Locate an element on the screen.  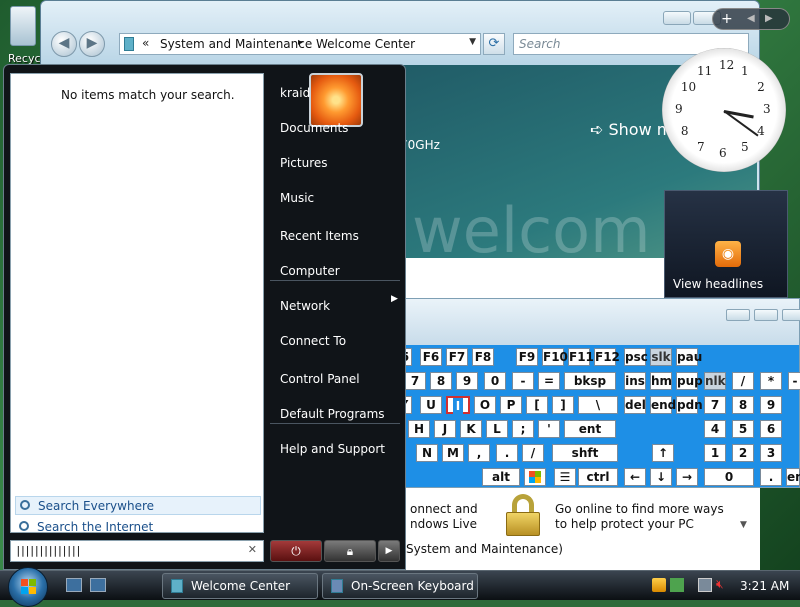
key-K: K is located at coordinates (471, 429).